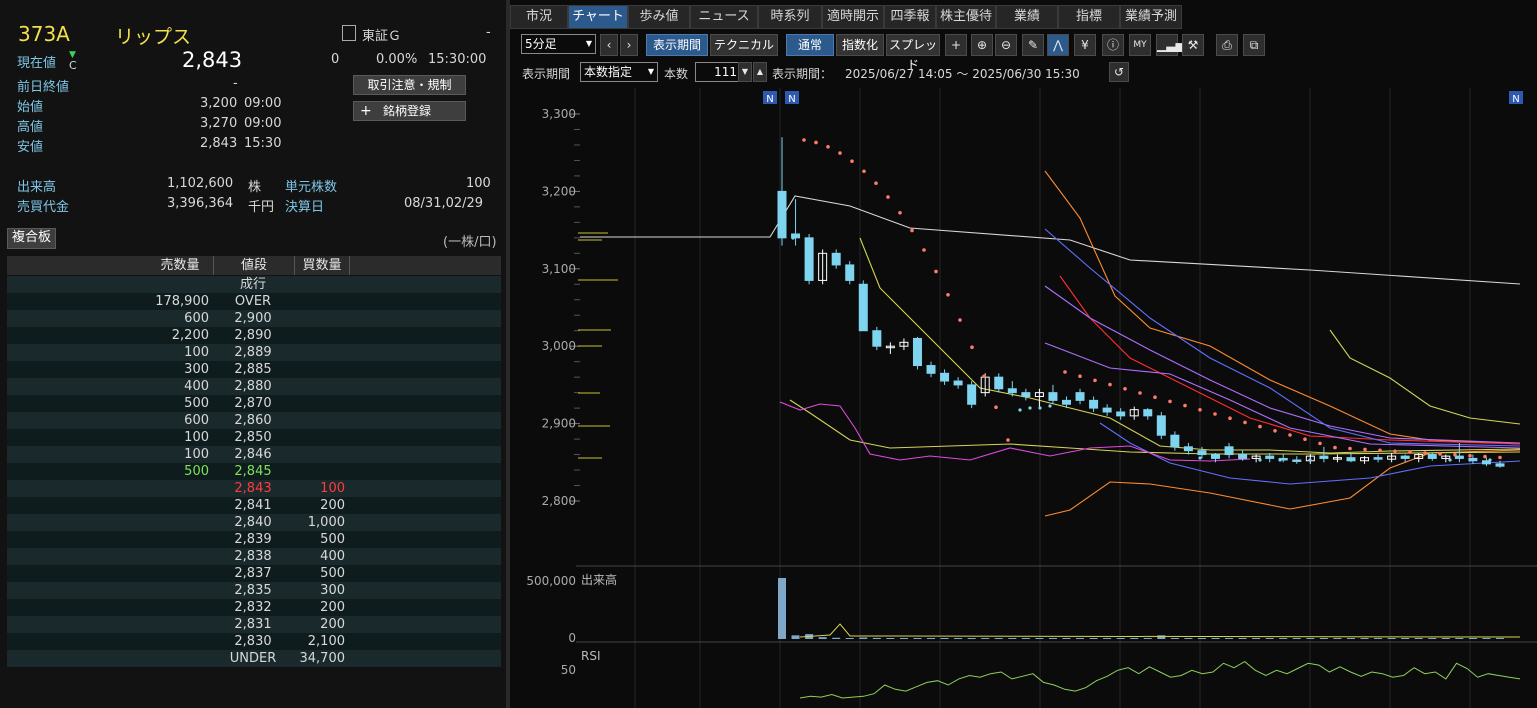  I want to click on order-book-row: 2,839 500, so click(254, 539).